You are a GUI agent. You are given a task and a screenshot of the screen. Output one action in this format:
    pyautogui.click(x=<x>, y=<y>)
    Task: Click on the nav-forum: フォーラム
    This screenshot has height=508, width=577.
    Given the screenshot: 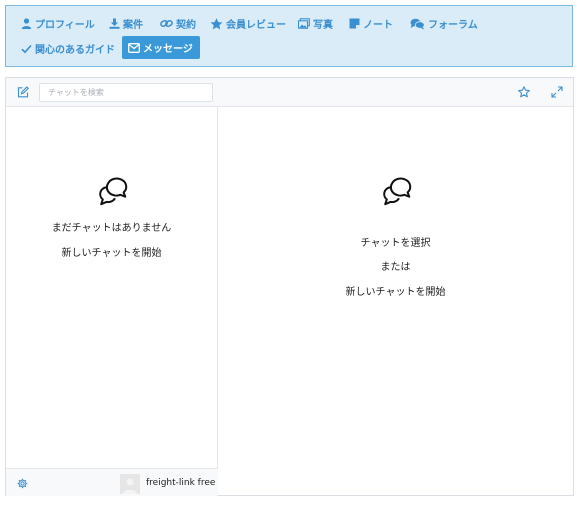 What is the action you would take?
    pyautogui.click(x=444, y=23)
    